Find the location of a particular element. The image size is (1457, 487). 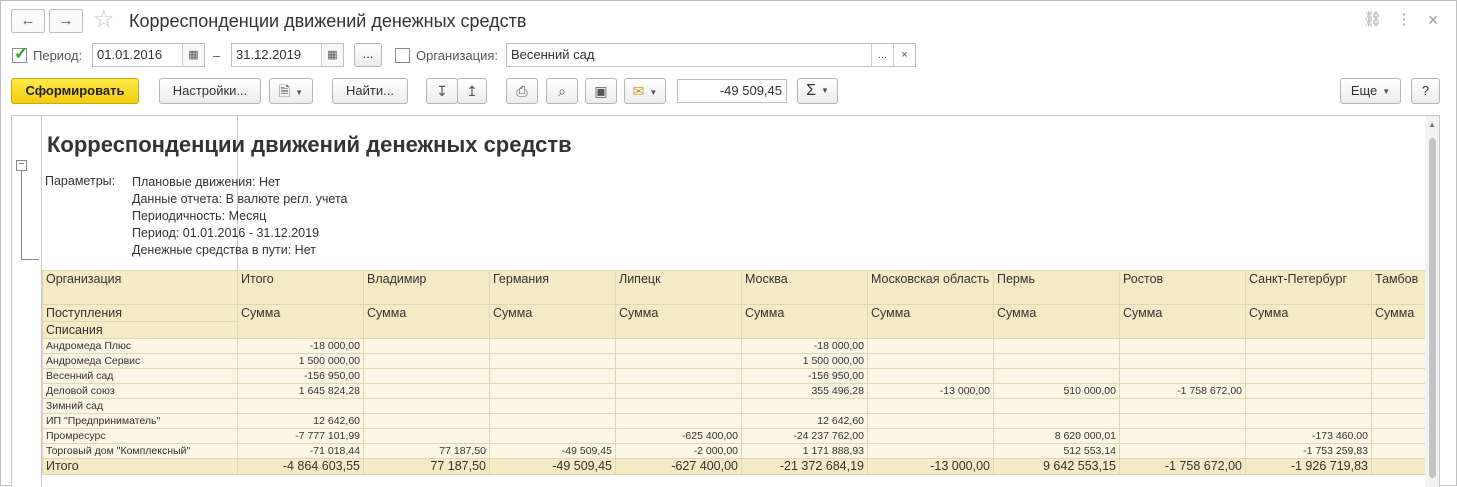

favorite-star-icon: ☆ is located at coordinates (104, 20).